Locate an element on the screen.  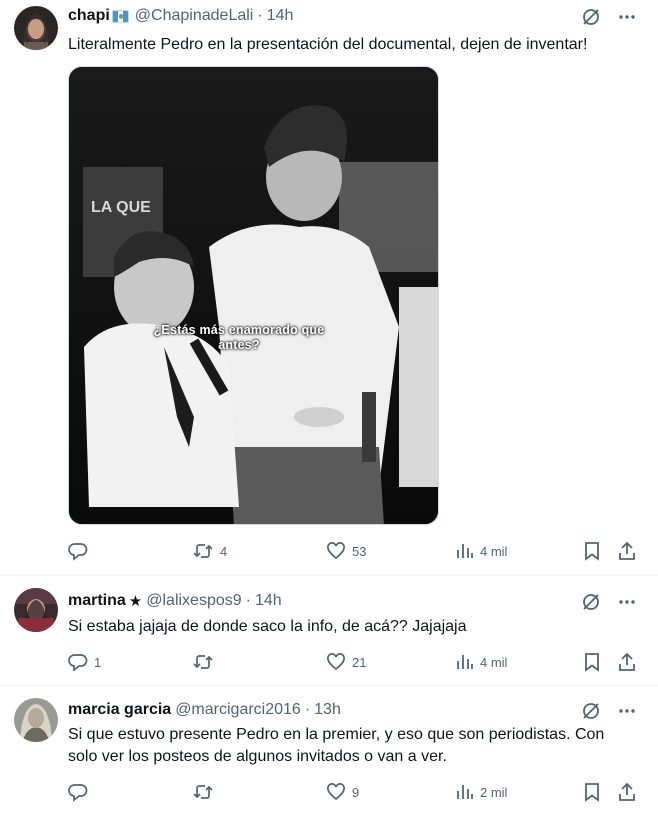
tweet-header: chapi @ChapinadeLali · 14h is located at coordinates (180, 16).